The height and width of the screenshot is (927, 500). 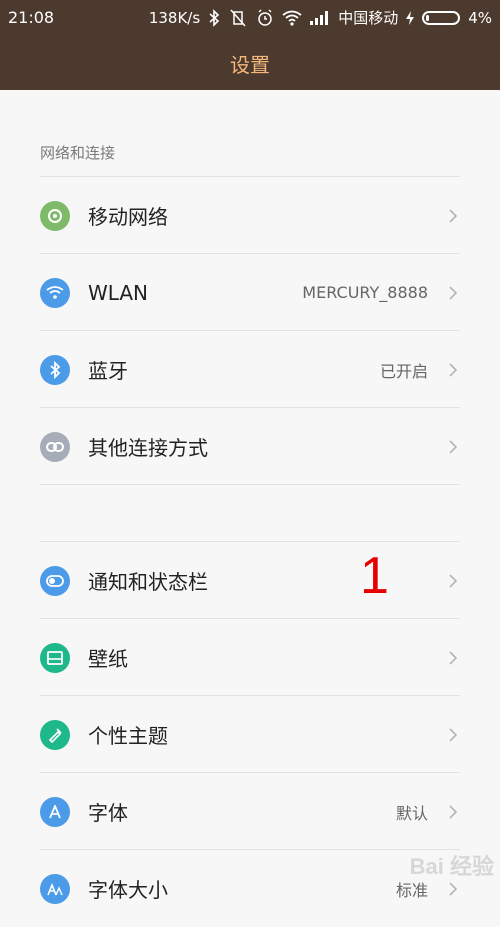 I want to click on link-icon, so click(x=55, y=446).